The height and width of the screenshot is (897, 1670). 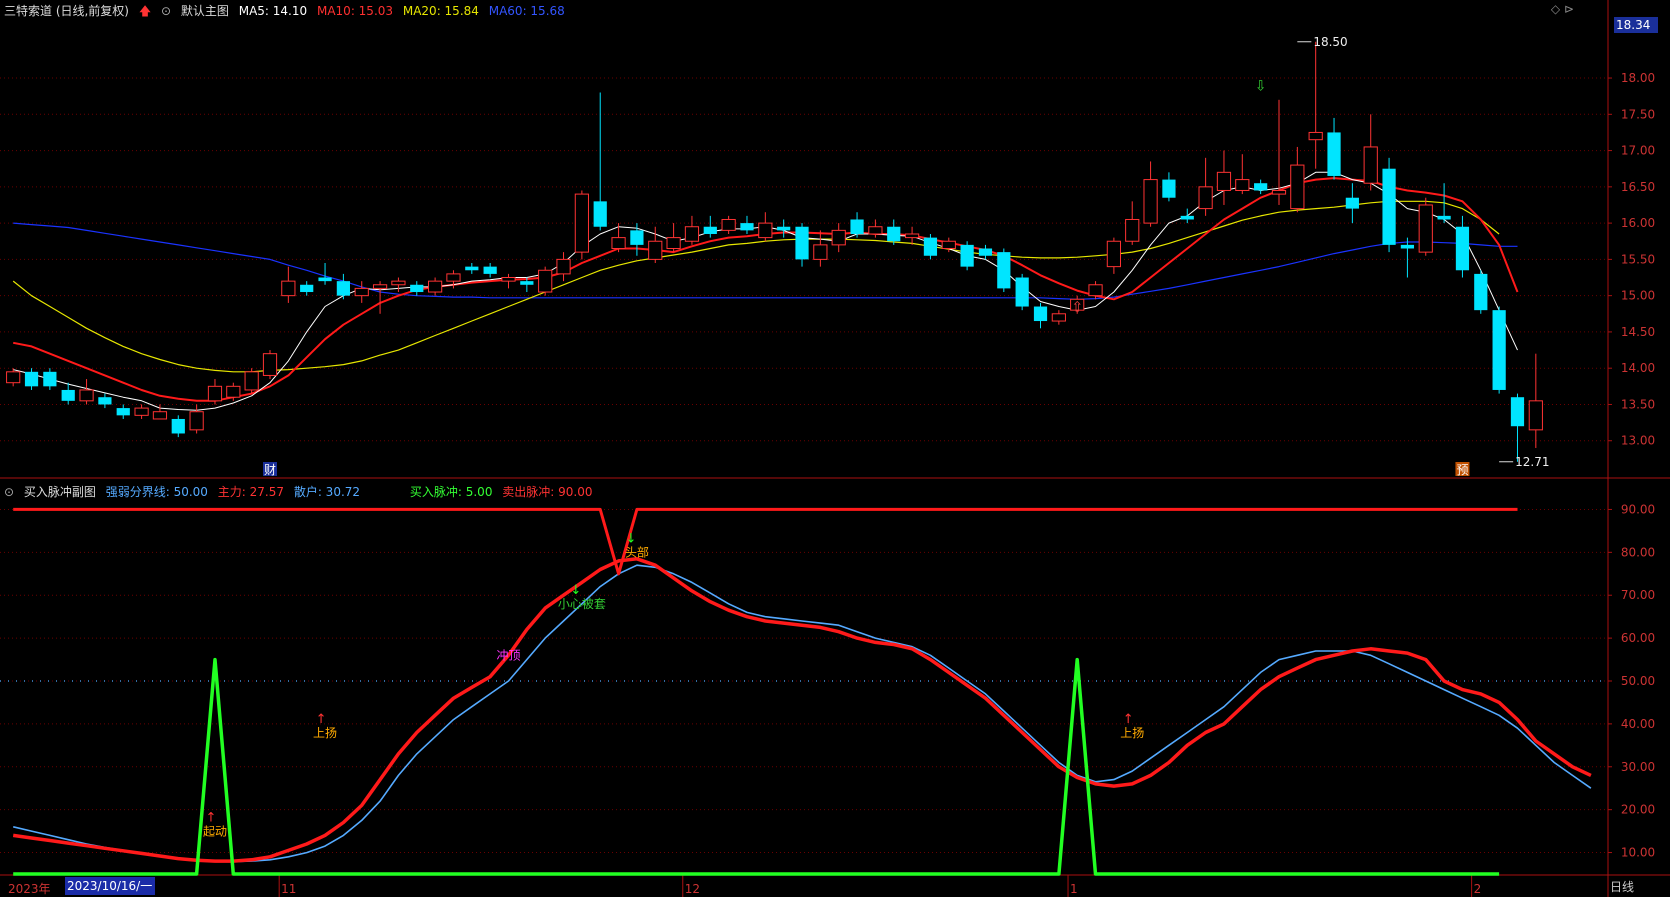 I want to click on y-tick-label: 18.00, so click(x=1638, y=78).